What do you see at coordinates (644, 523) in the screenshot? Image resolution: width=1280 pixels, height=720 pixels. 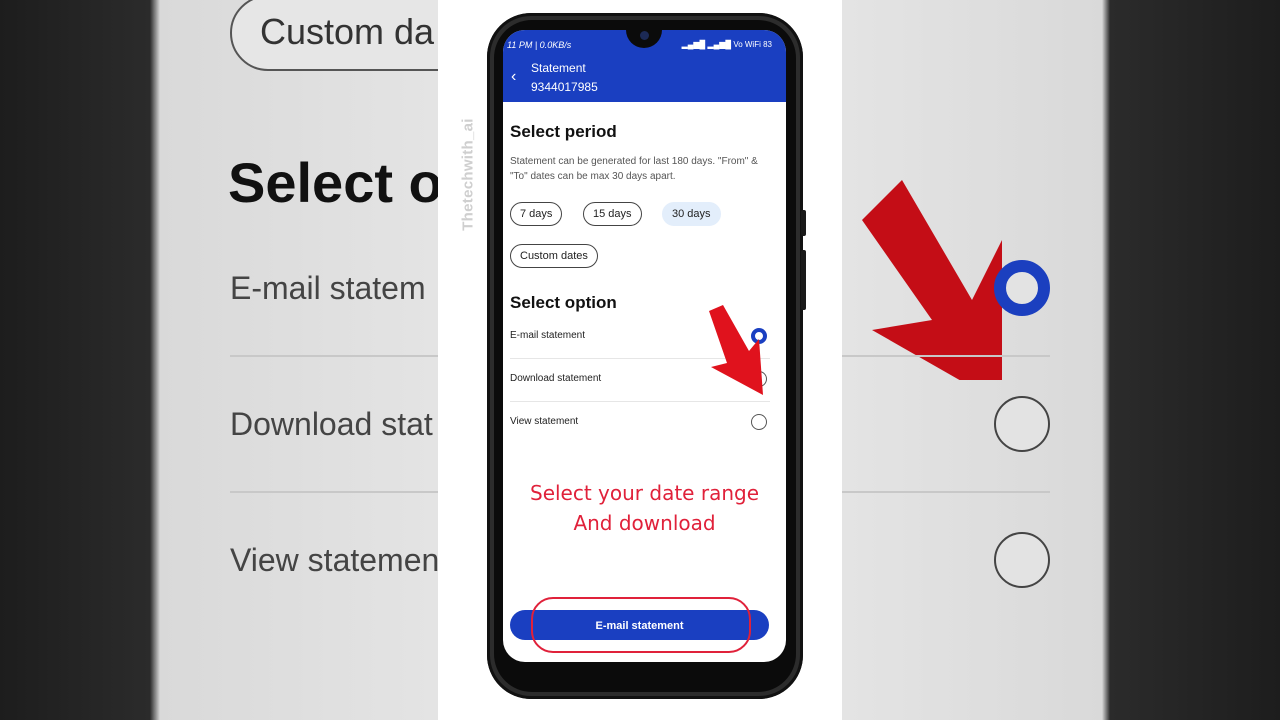 I see `annotation-line-2: And download` at bounding box center [644, 523].